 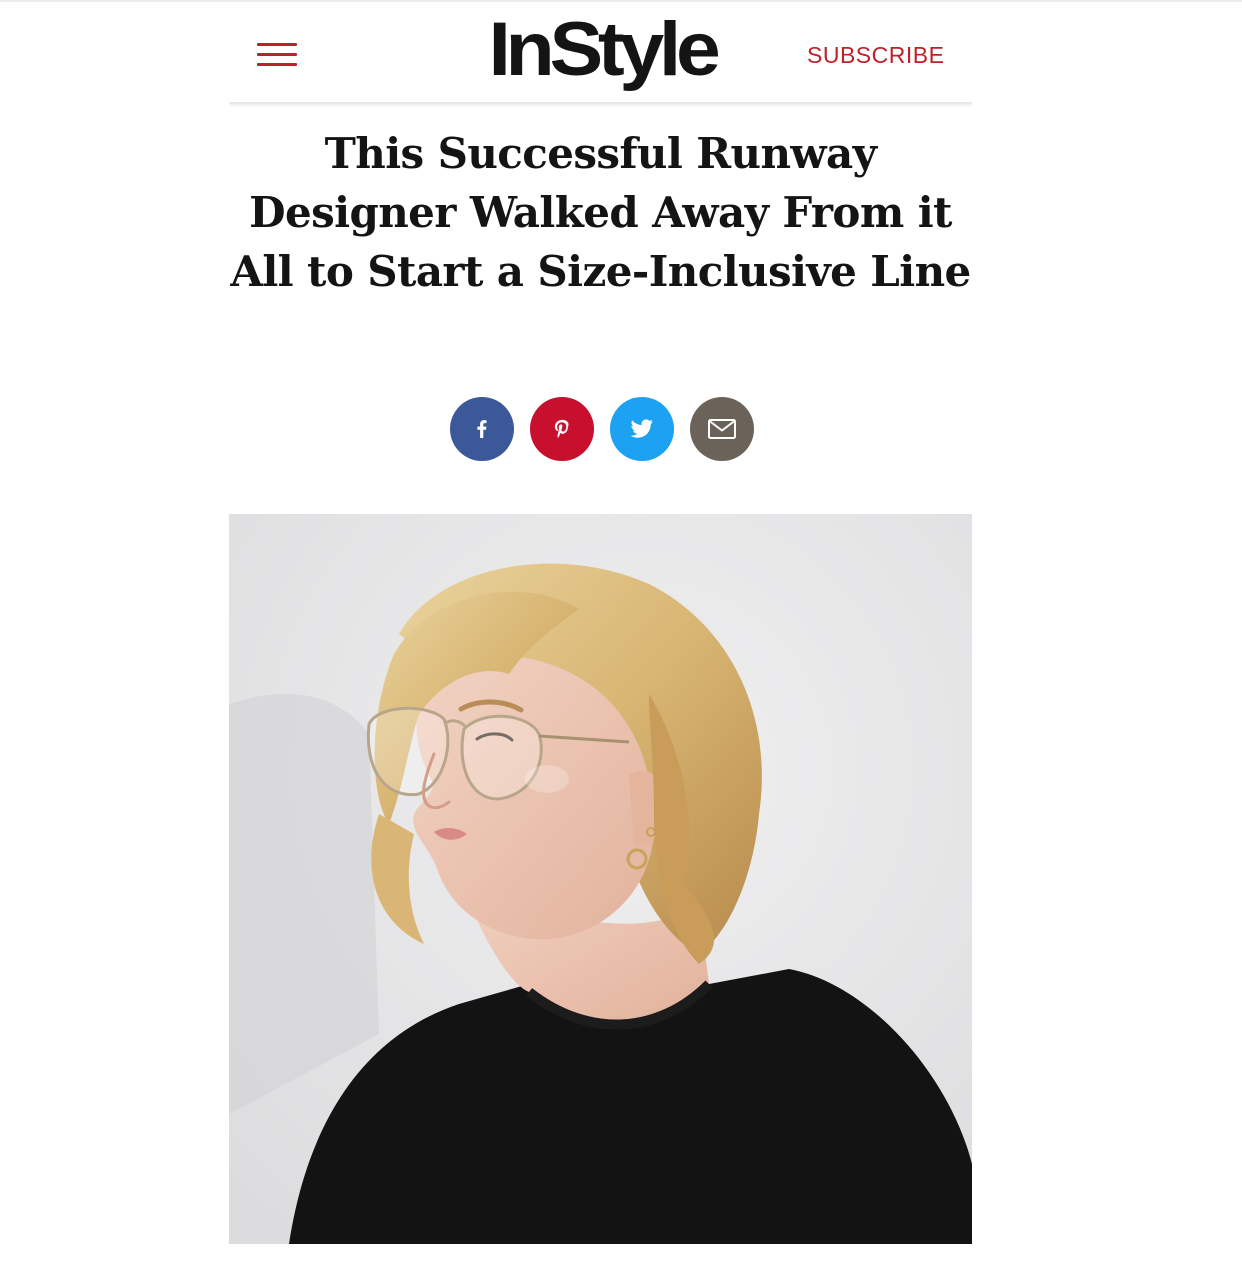 What do you see at coordinates (875, 55) in the screenshot?
I see `subscribe-link: SUBSCRIBE` at bounding box center [875, 55].